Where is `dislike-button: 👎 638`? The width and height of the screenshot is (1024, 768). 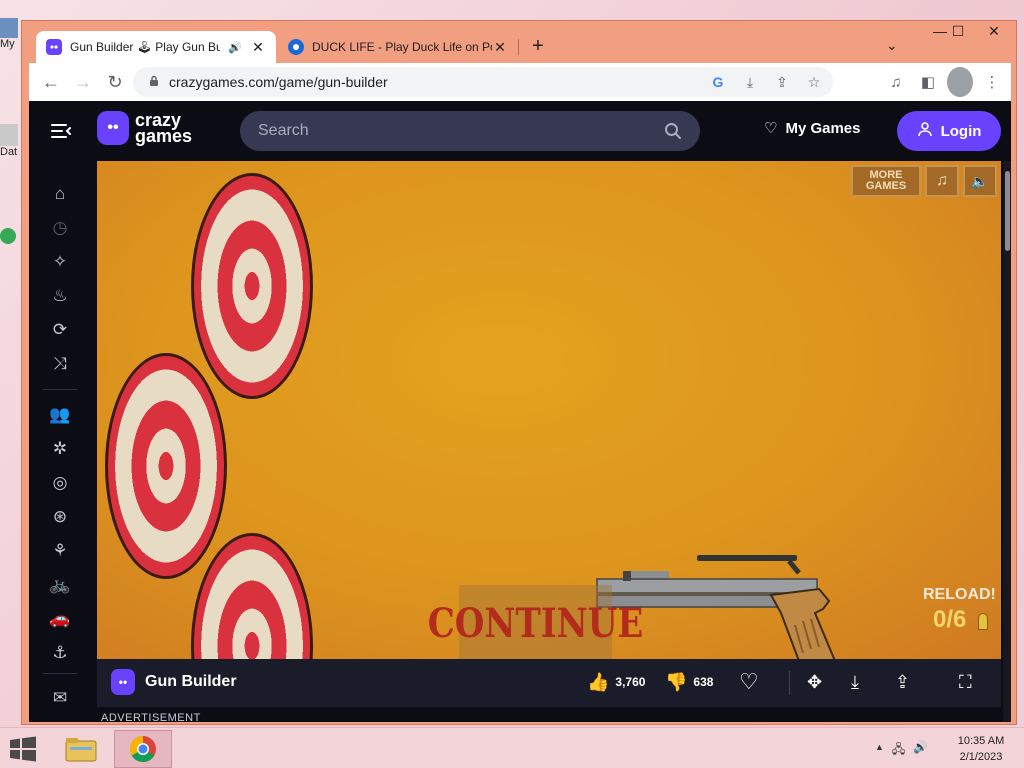 dislike-button: 👎 638 is located at coordinates (689, 682).